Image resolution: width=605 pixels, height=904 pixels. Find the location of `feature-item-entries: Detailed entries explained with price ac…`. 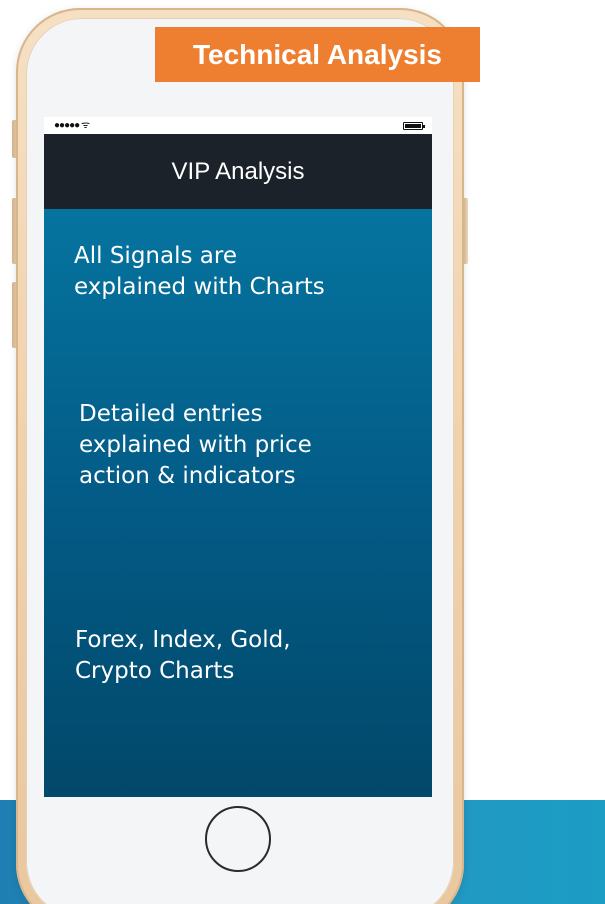

feature-item-entries: Detailed entries explained with price ac… is located at coordinates (239, 445).